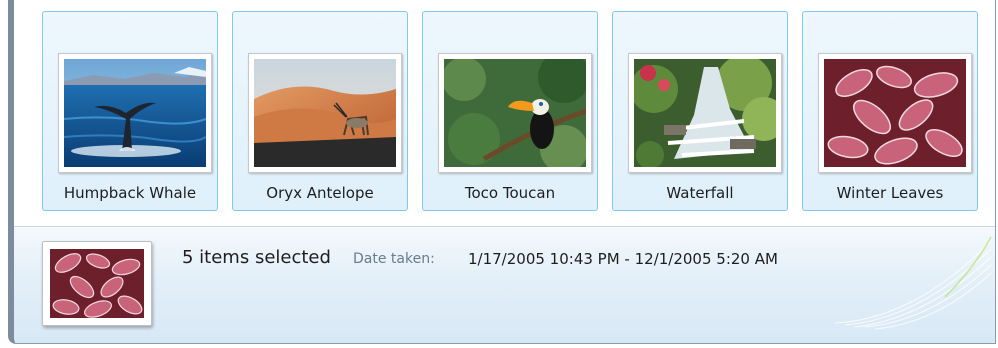 Image resolution: width=998 pixels, height=348 pixels. I want to click on file-name-label: Waterfall, so click(700, 193).